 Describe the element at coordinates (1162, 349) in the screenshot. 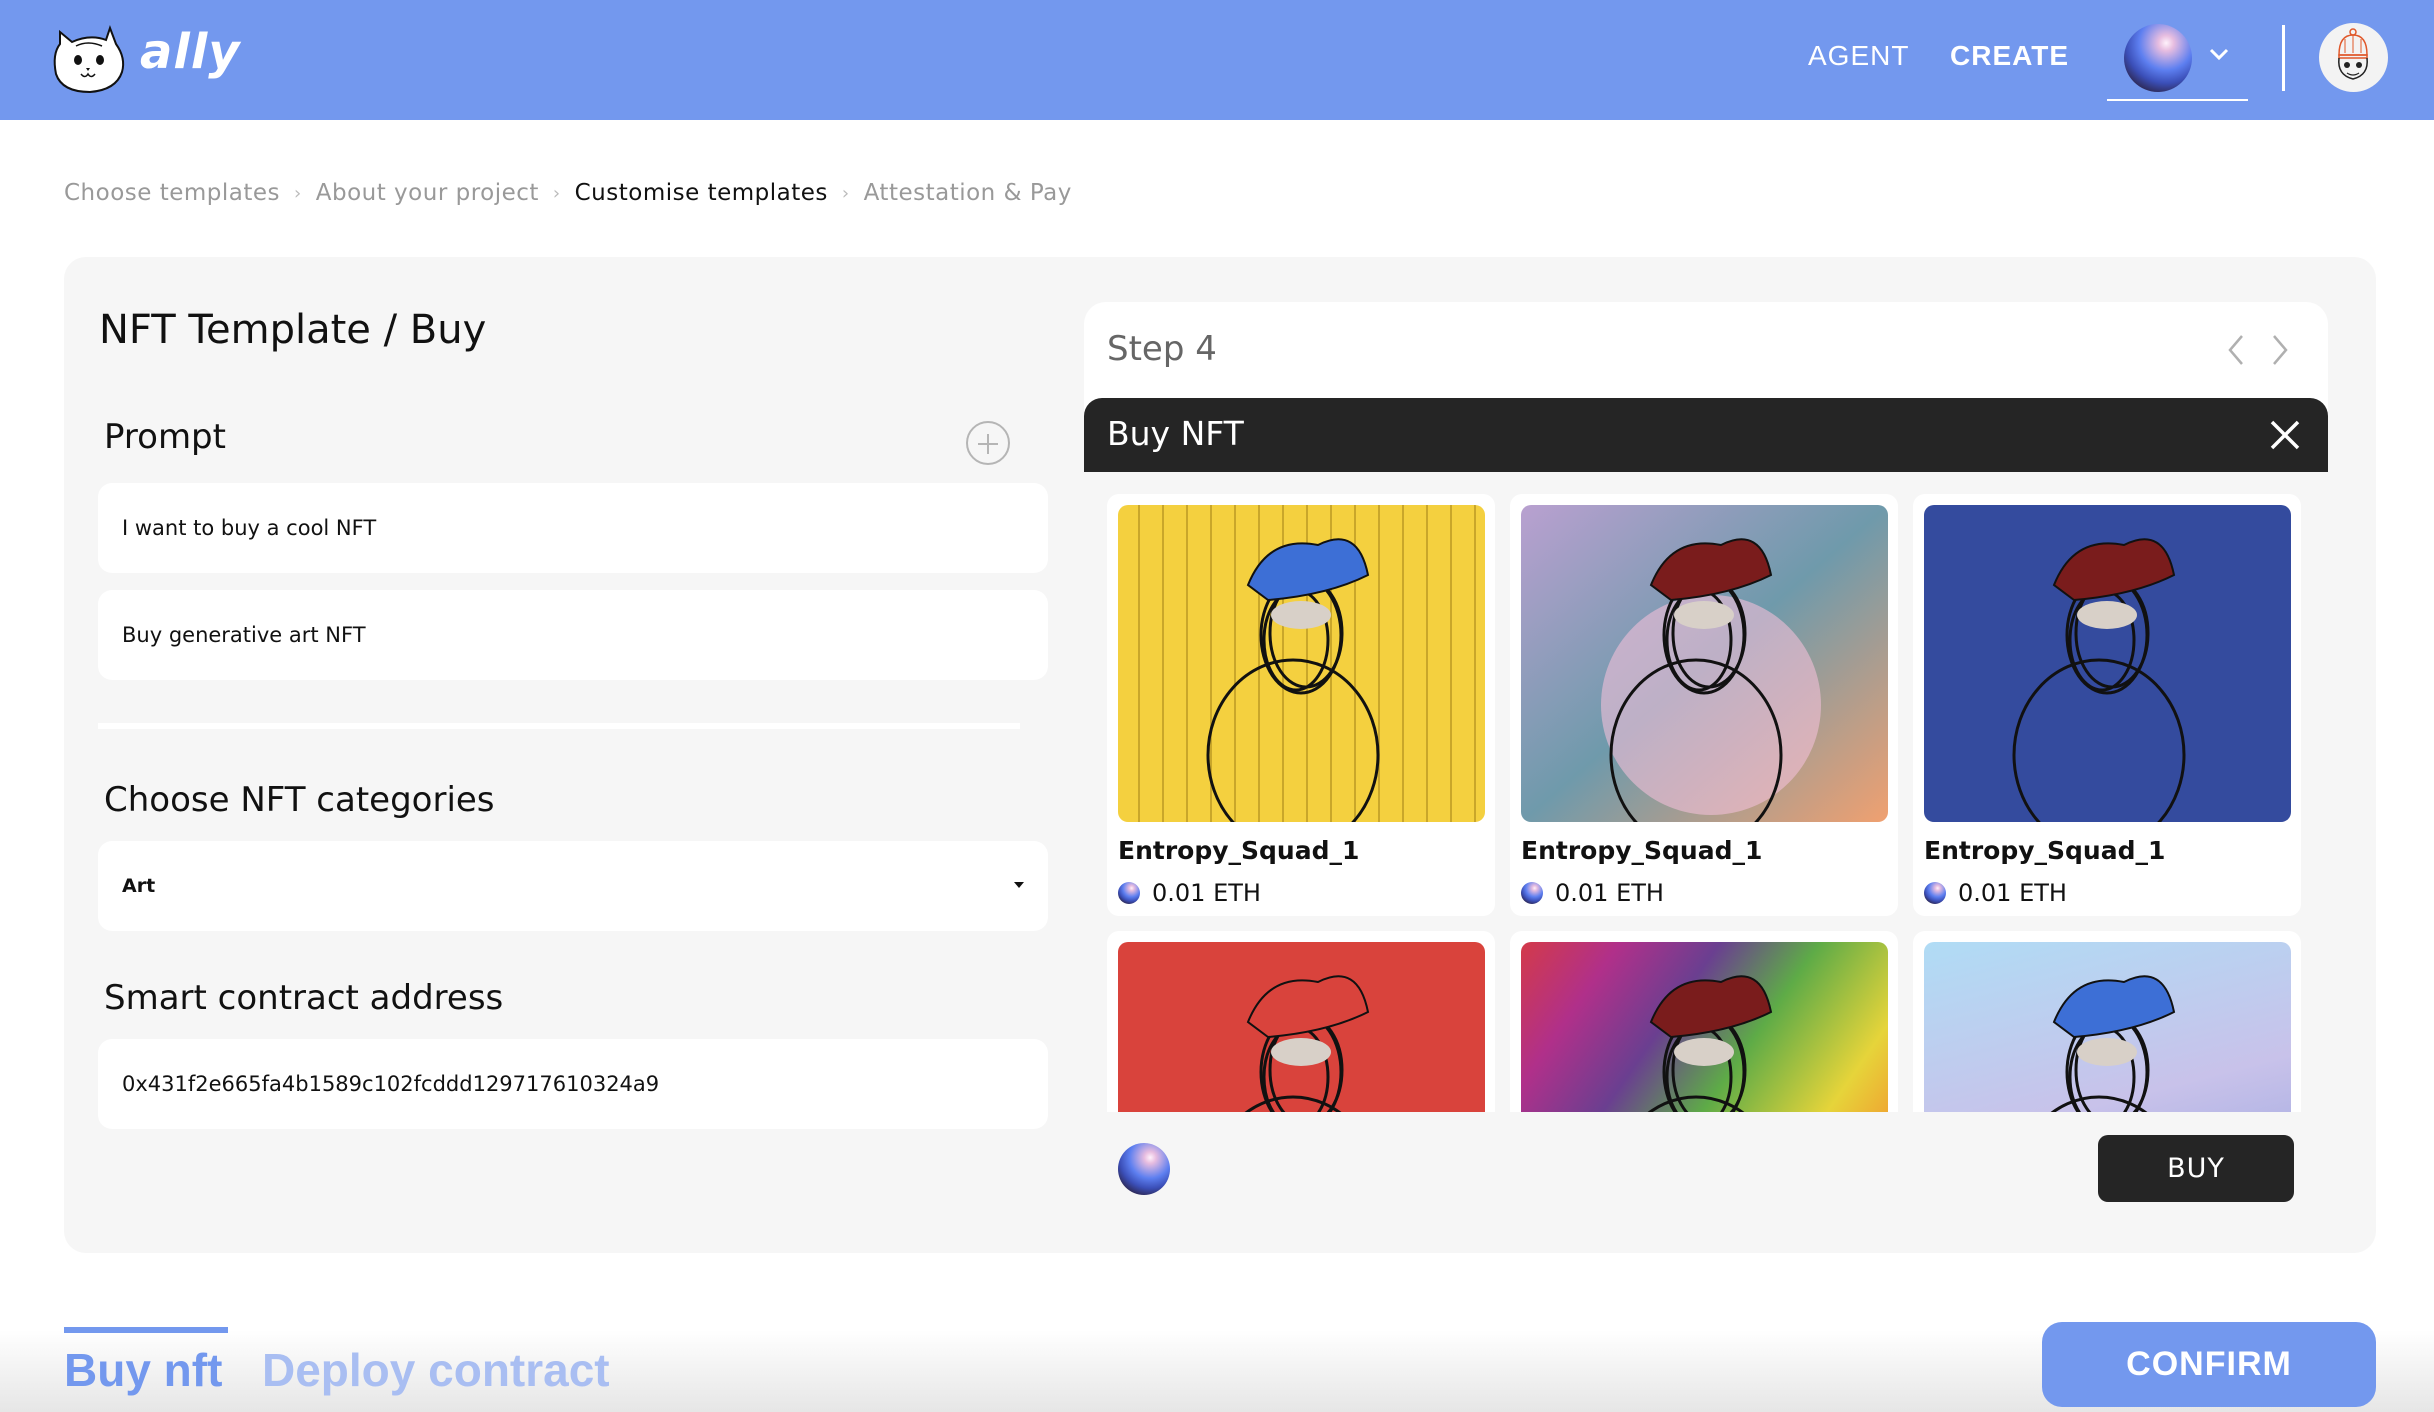

I see `step-label: Step 4` at that location.